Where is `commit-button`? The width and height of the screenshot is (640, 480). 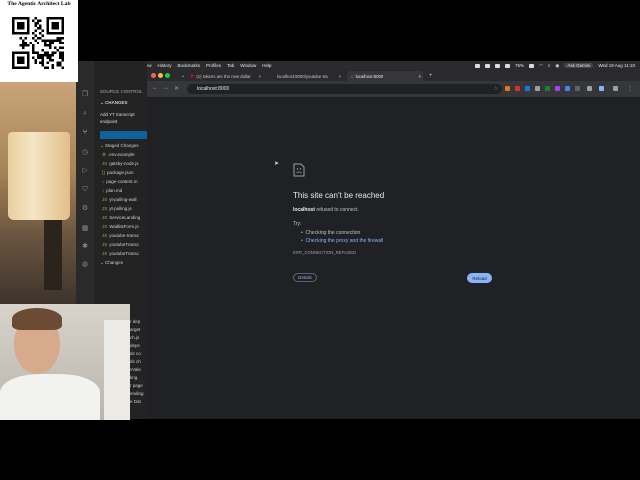 commit-button is located at coordinates (123, 135).